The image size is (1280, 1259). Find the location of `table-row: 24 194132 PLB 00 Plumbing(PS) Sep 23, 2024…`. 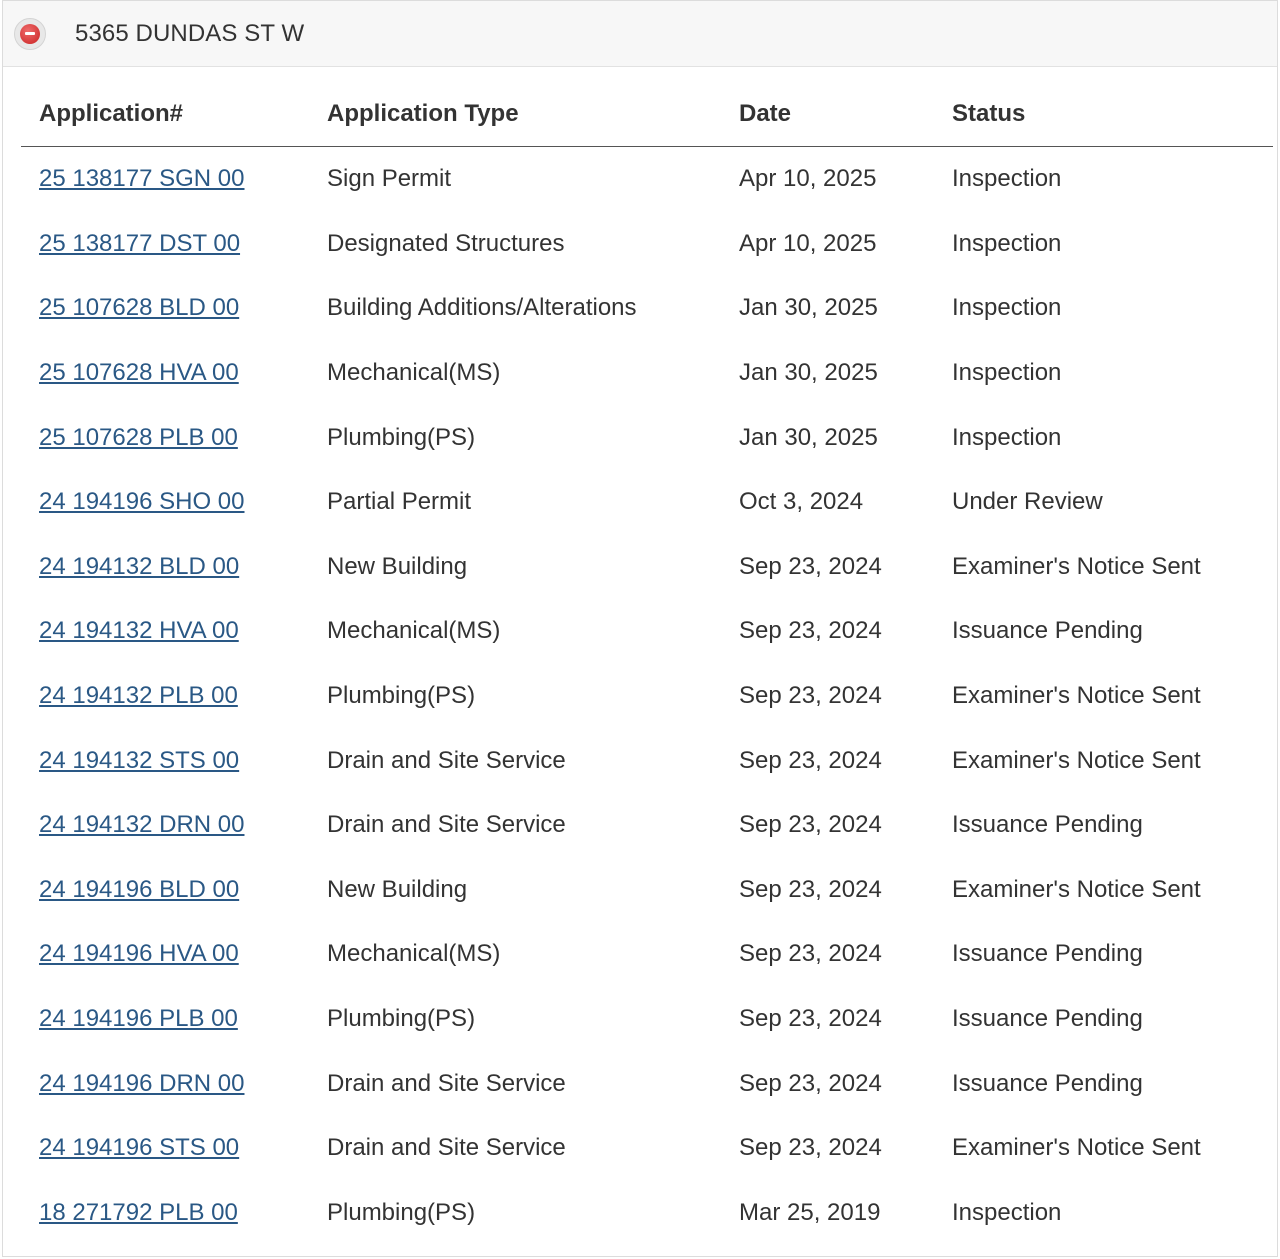

table-row: 24 194132 PLB 00 Plumbing(PS) Sep 23, 2024… is located at coordinates (647, 696).